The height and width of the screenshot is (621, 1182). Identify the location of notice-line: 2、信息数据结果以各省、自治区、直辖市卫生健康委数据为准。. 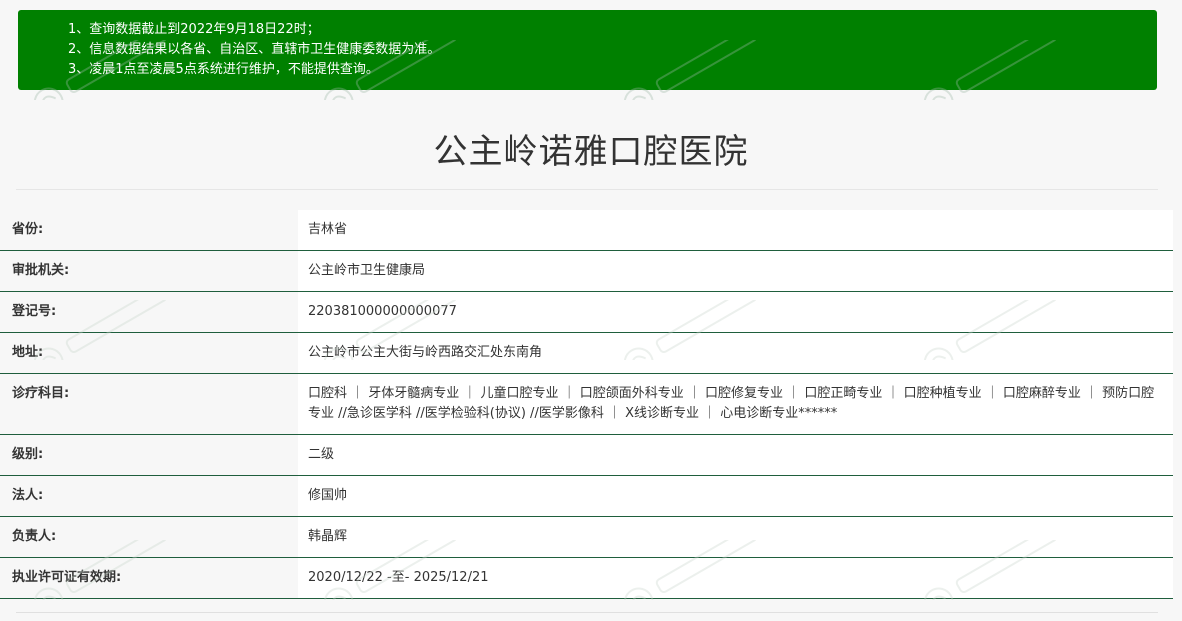
(254, 49).